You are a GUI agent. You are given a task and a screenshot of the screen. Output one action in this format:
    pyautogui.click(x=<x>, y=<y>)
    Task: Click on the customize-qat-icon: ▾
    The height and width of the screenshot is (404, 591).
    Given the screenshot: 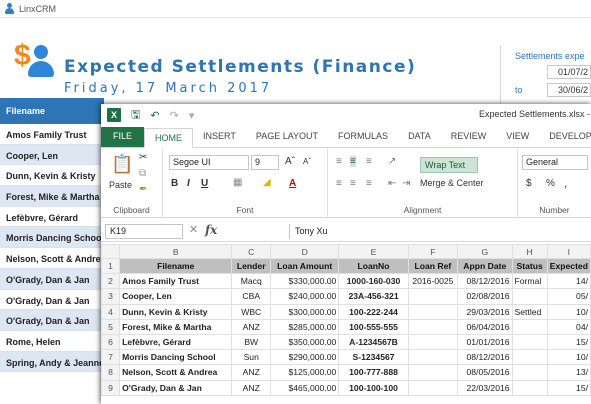 What is the action you would take?
    pyautogui.click(x=192, y=115)
    